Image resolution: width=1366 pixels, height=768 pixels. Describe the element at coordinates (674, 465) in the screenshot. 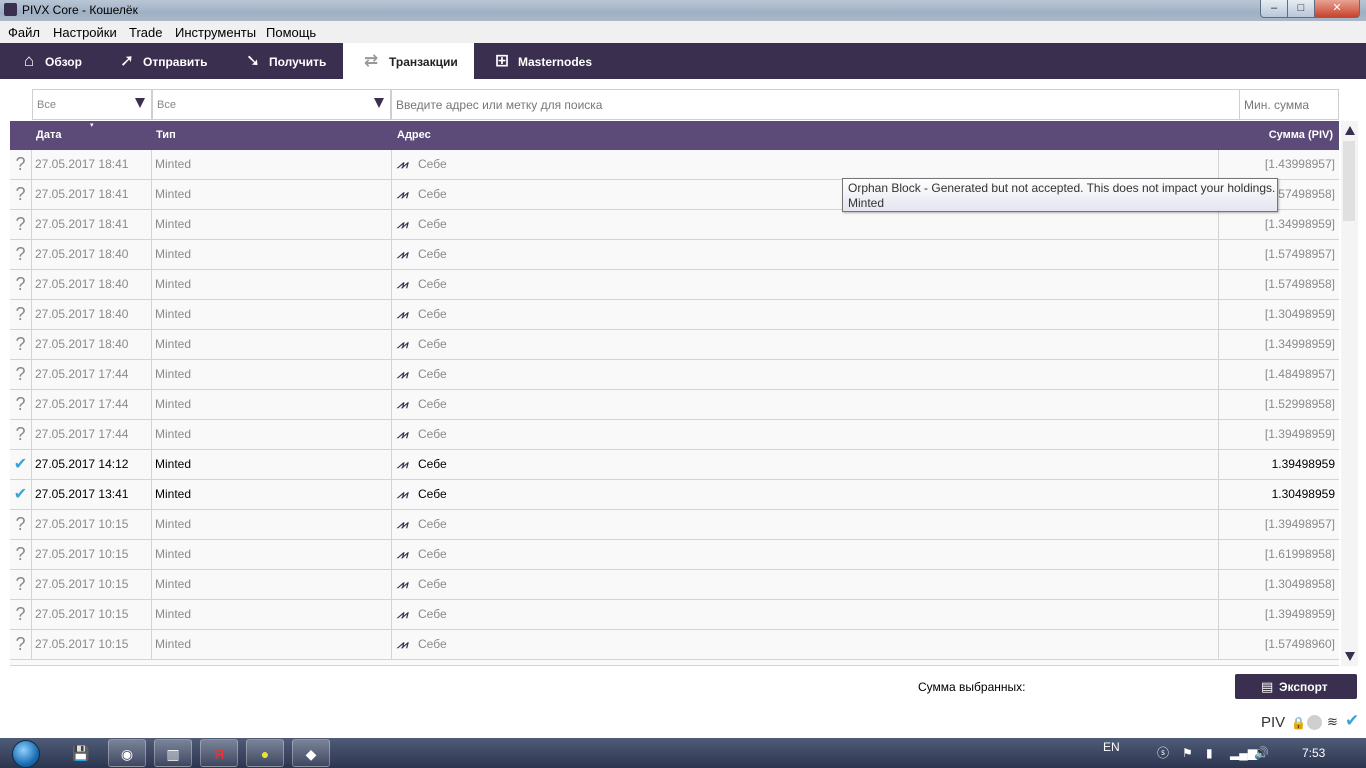

I see `table-row: ✔ 27.05.2017 14:12 Minted ⩘⩘ Себе 1.39498959` at that location.